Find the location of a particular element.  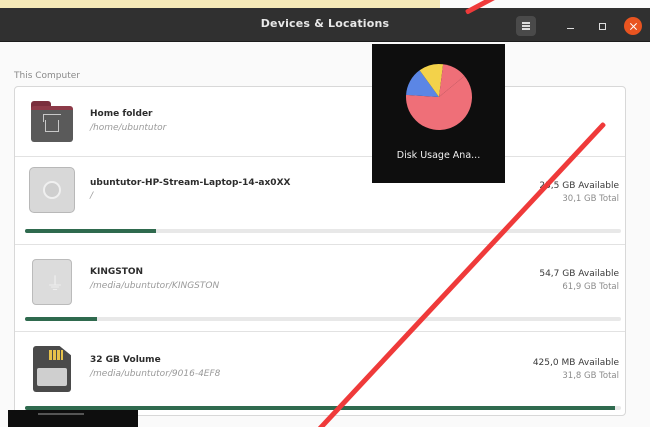

dock-corner is located at coordinates (73, 418).